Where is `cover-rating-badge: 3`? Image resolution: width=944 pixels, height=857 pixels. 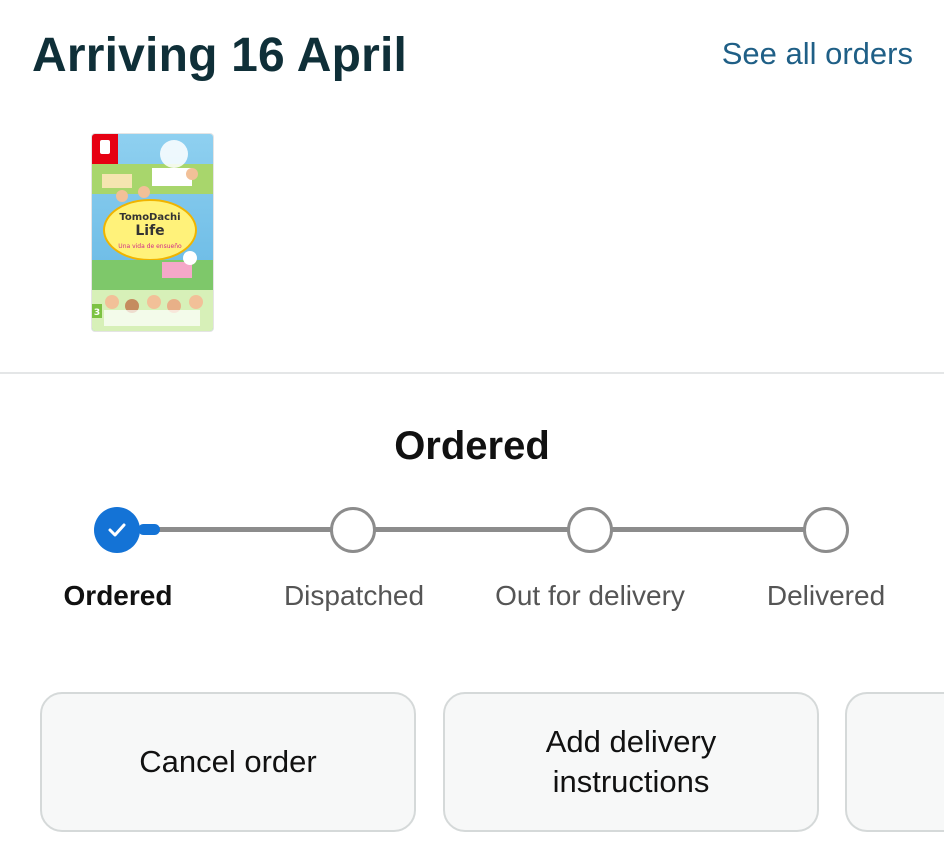
cover-rating-badge: 3 is located at coordinates (97, 313).